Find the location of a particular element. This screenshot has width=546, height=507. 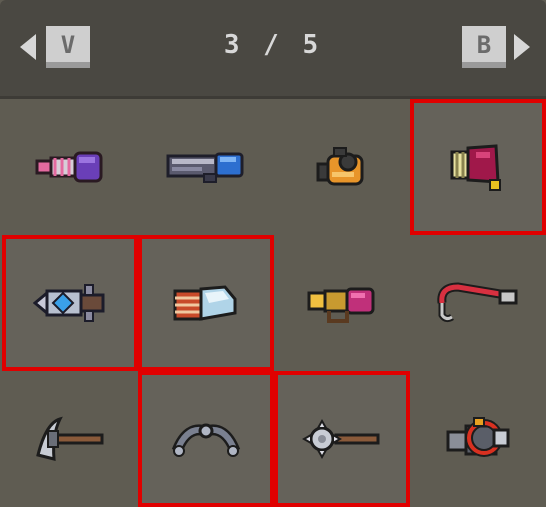

gold-pink-blaster-icon is located at coordinates (341, 305).